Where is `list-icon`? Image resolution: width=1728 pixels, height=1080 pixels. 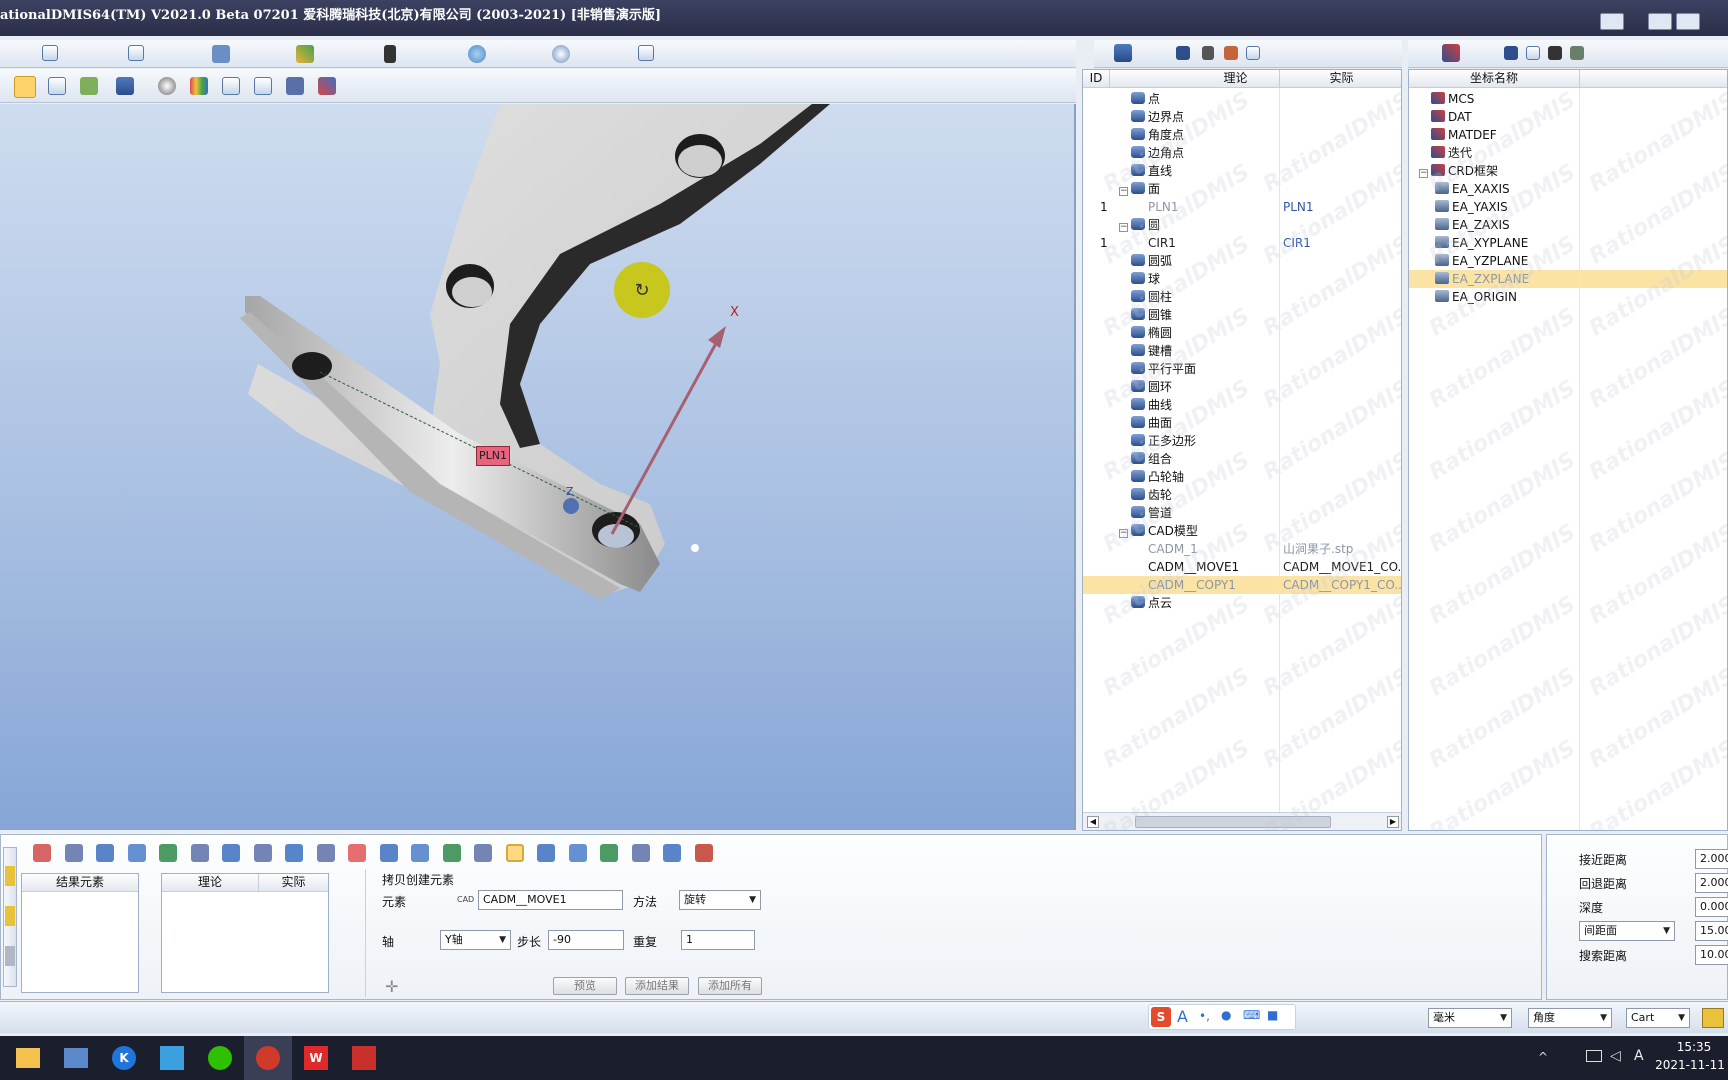 list-icon is located at coordinates (1533, 53).